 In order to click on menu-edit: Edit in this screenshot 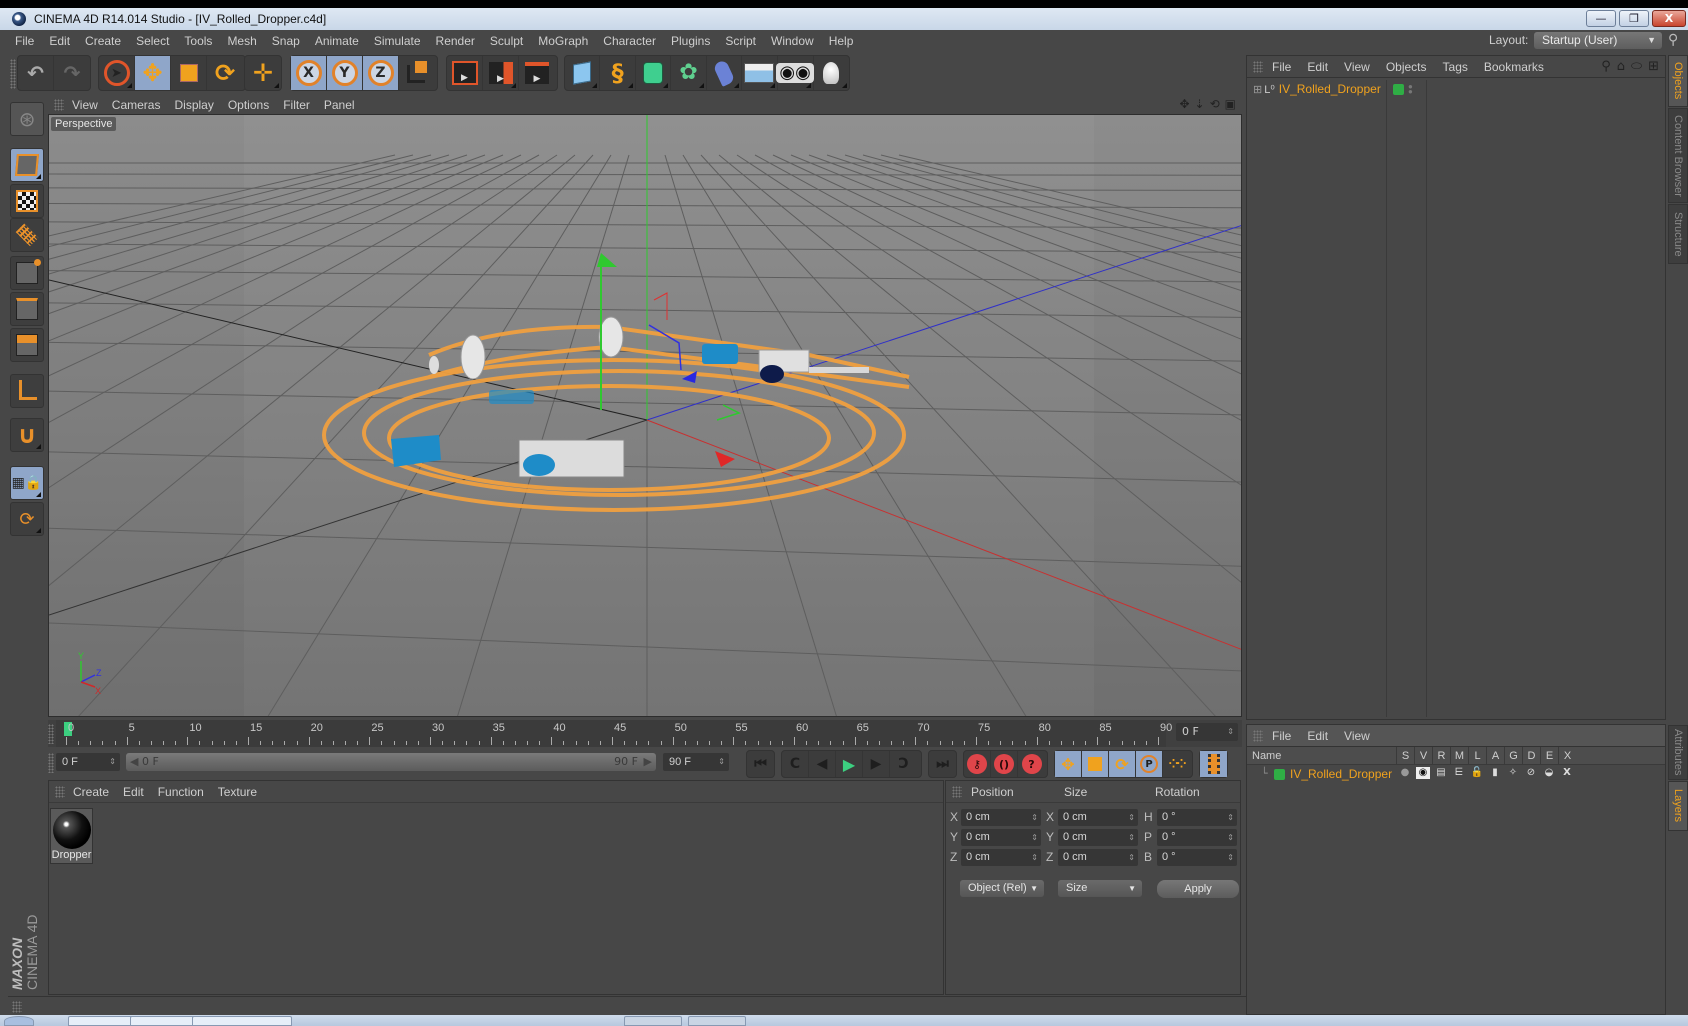, I will do `click(60, 41)`.